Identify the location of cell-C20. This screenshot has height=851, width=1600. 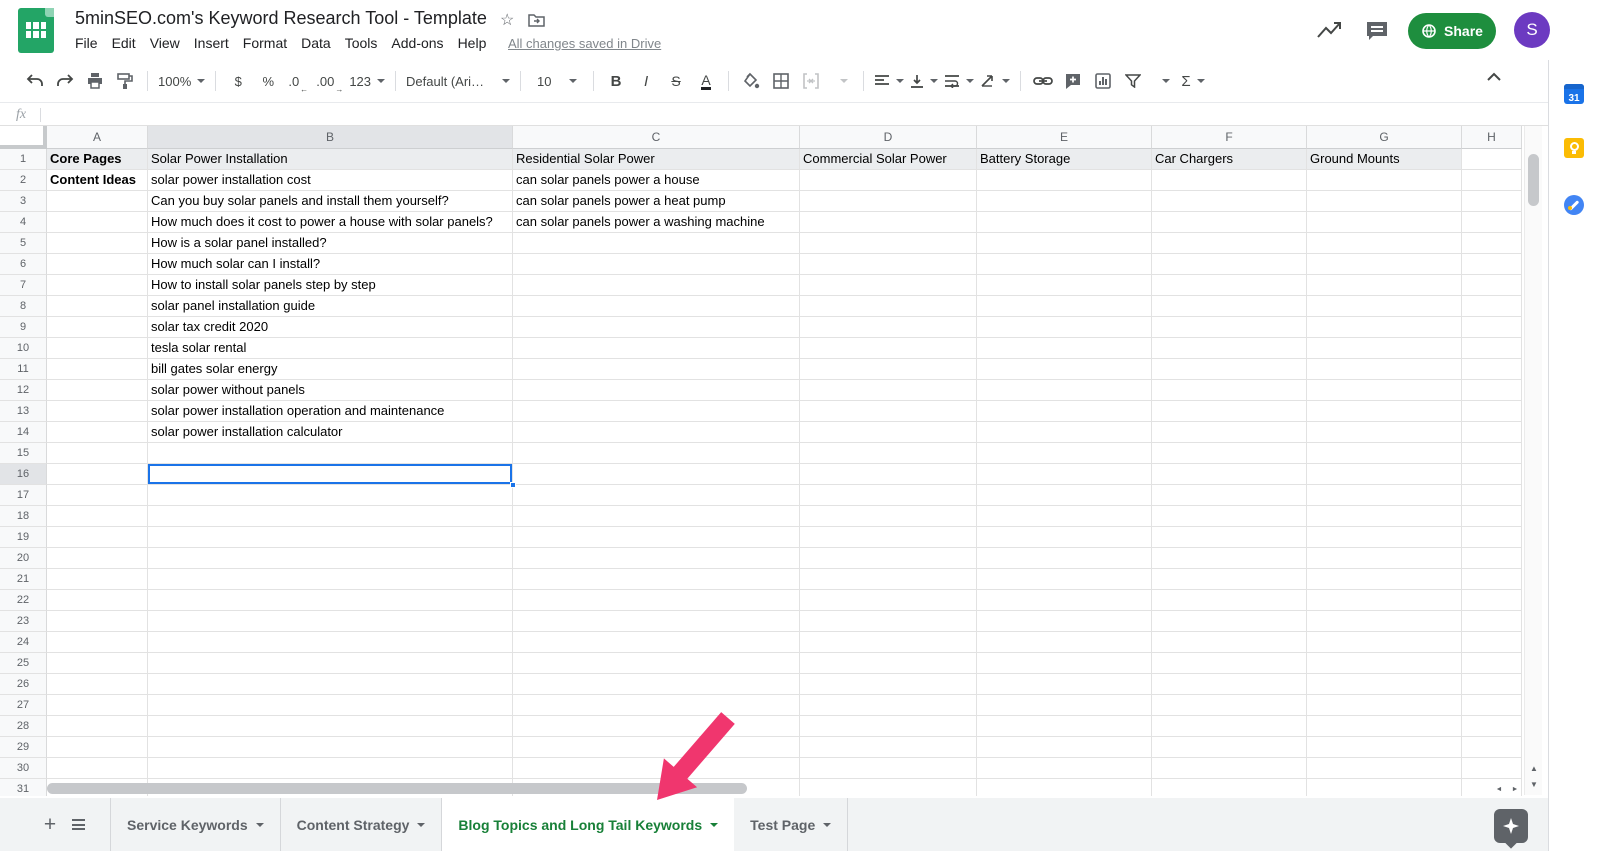
(656, 558).